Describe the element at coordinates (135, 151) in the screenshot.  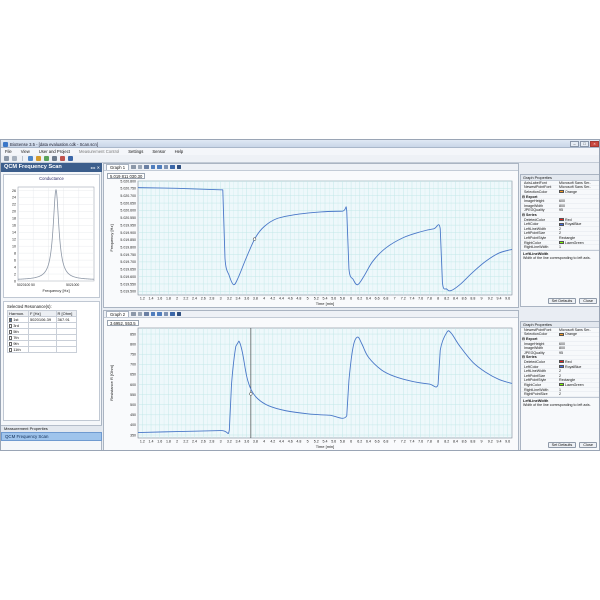
I see `menu-settings: Settings` at that location.